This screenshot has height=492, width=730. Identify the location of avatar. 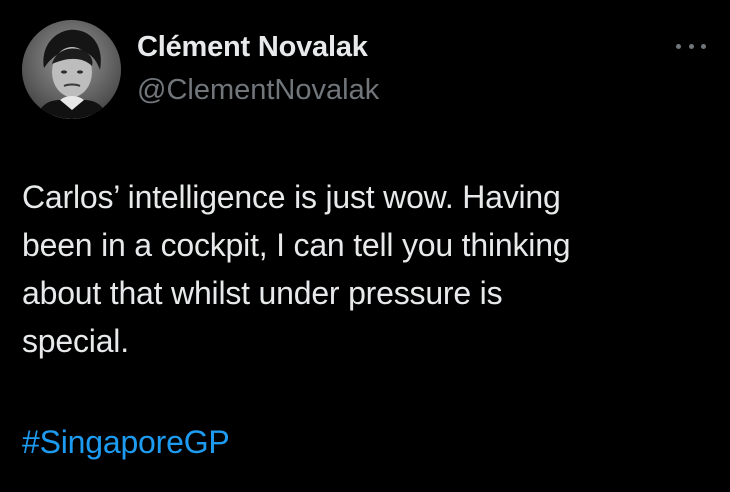
(71, 69).